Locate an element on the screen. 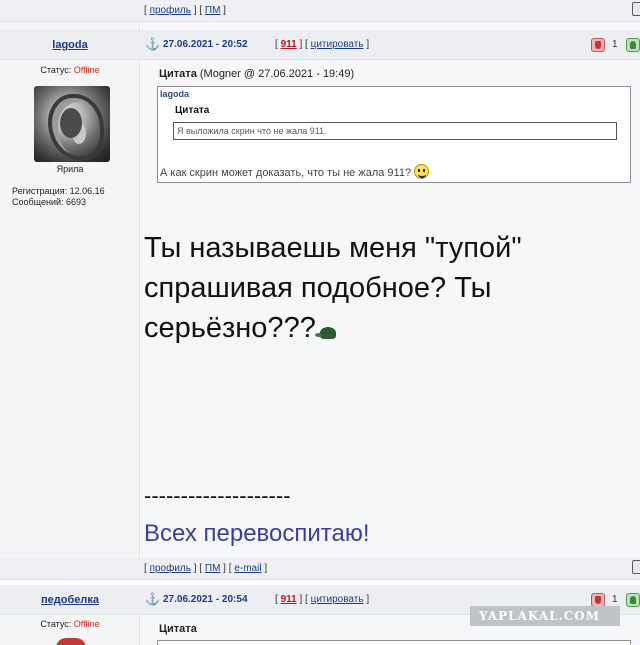 The height and width of the screenshot is (645, 640). author-nick-2: педобелка is located at coordinates (70, 600).